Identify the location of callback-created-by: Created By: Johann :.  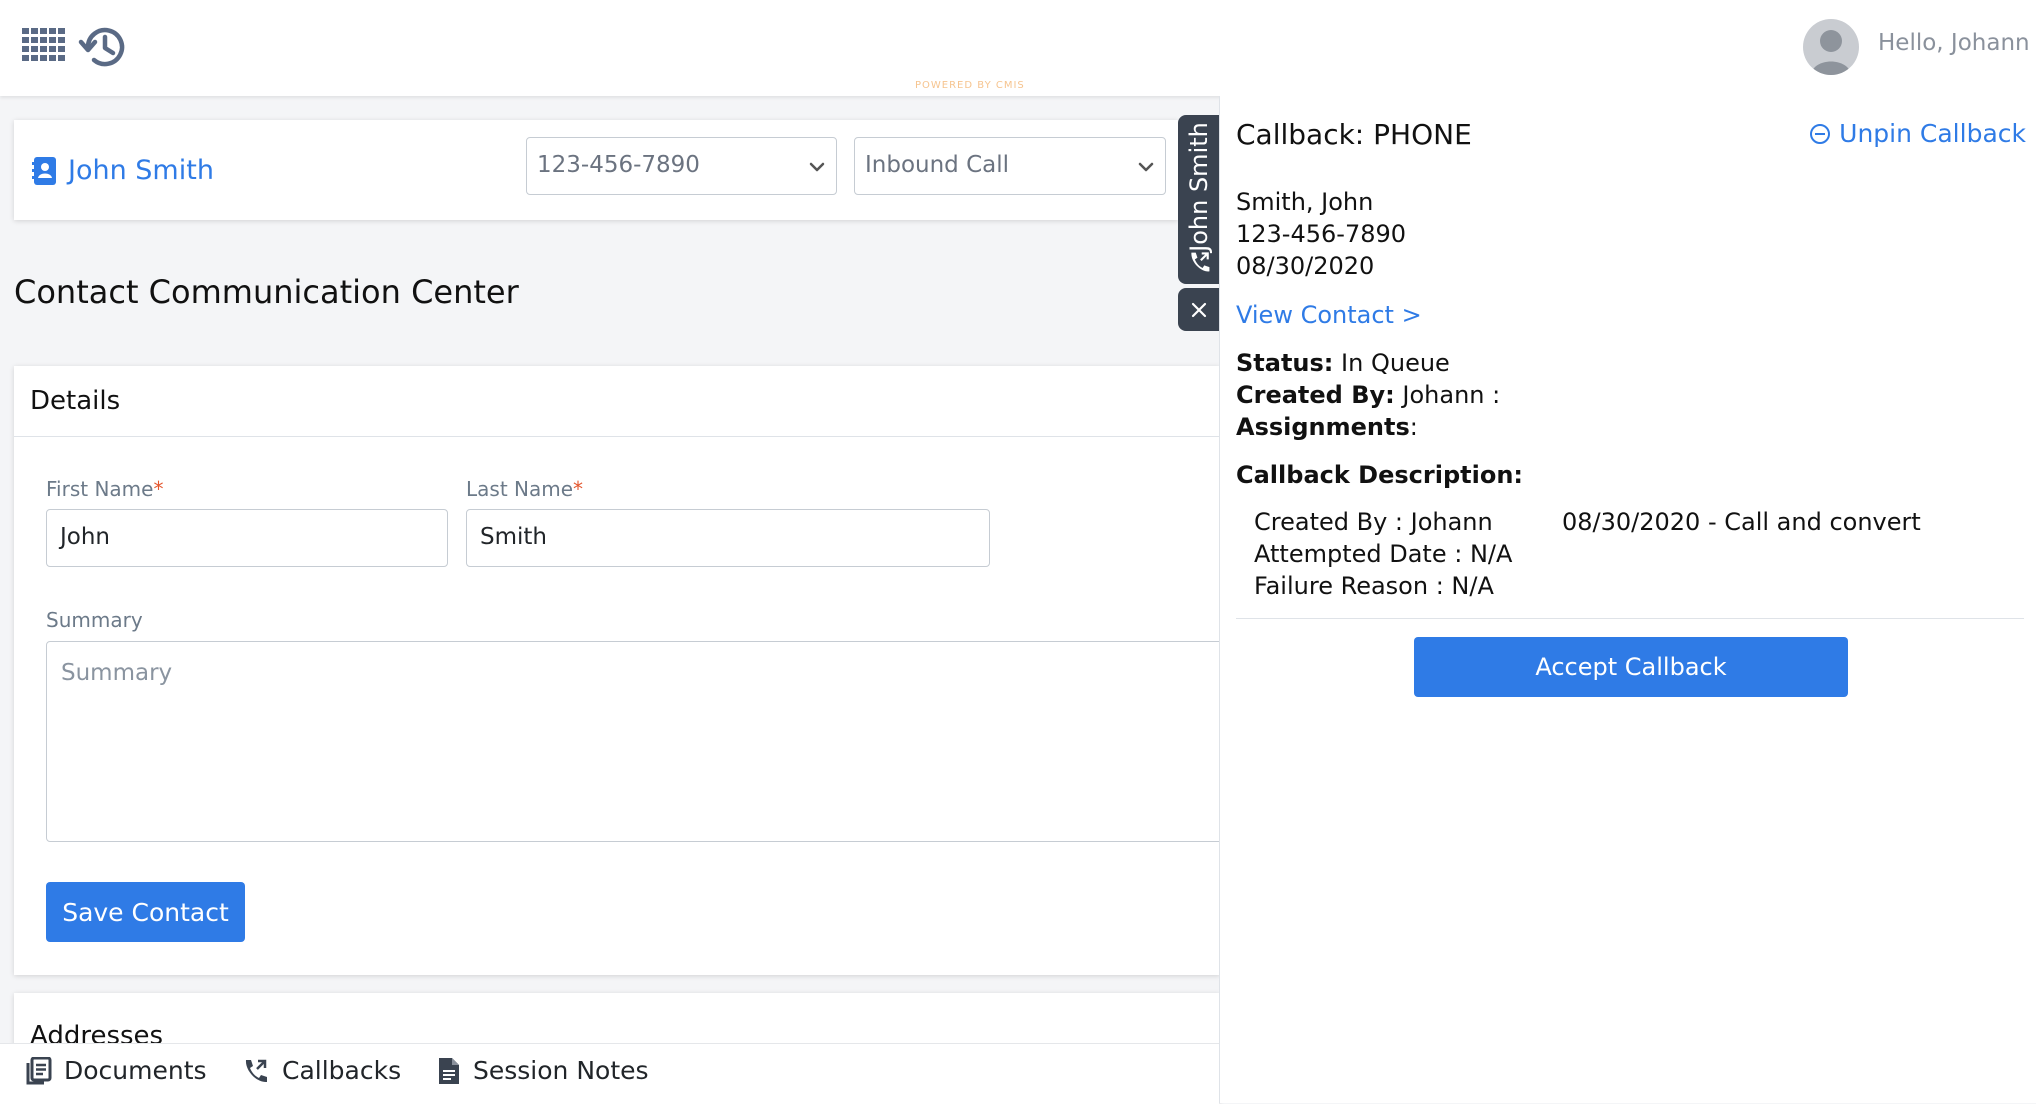
(1368, 395).